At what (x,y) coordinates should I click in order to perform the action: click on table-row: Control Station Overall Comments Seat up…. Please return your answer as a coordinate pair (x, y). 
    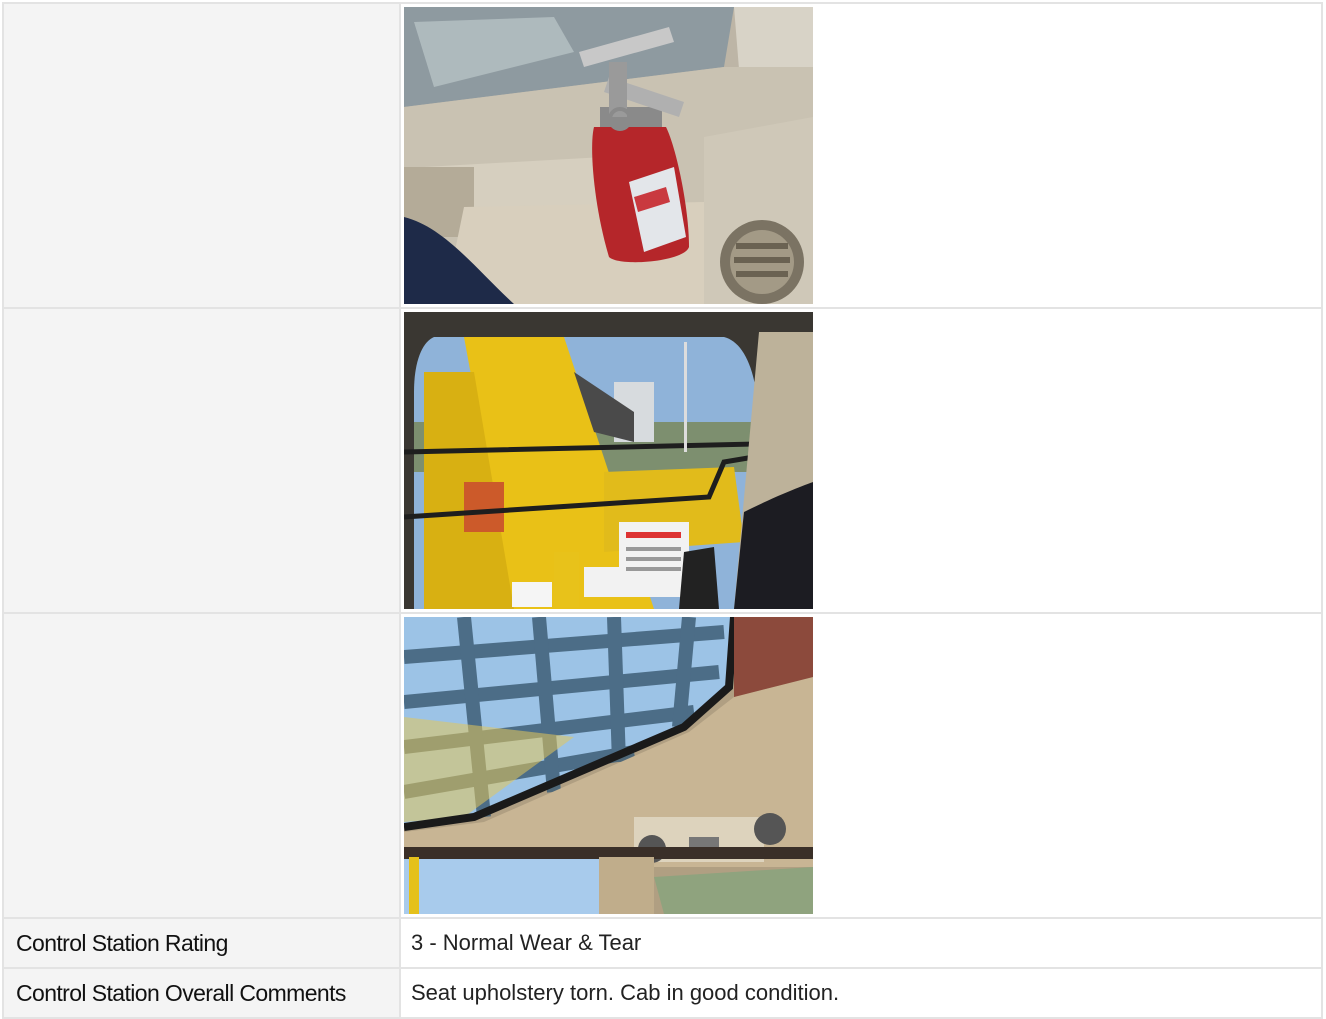
    Looking at the image, I should click on (662, 993).